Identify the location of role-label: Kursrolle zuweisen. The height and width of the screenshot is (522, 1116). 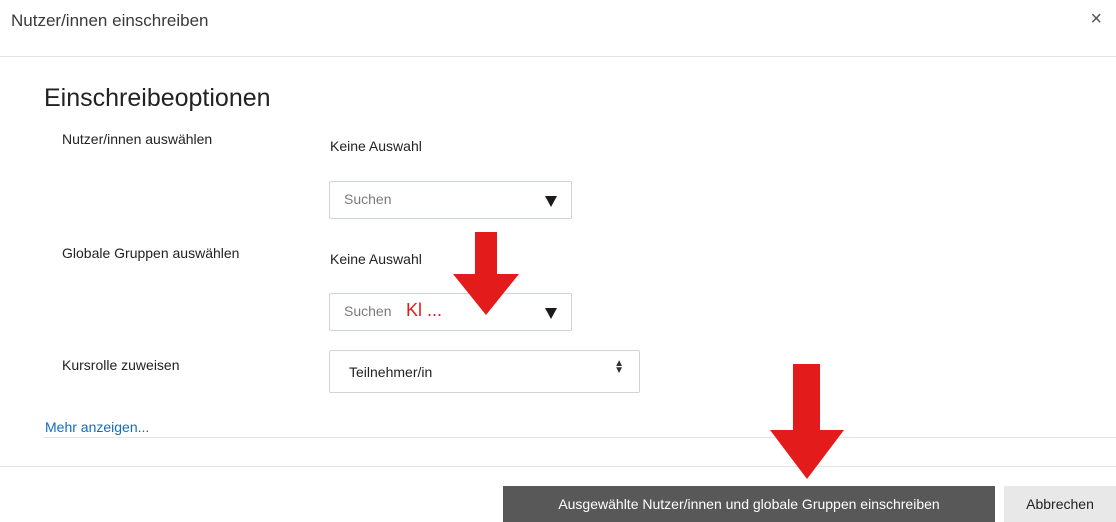
(121, 365).